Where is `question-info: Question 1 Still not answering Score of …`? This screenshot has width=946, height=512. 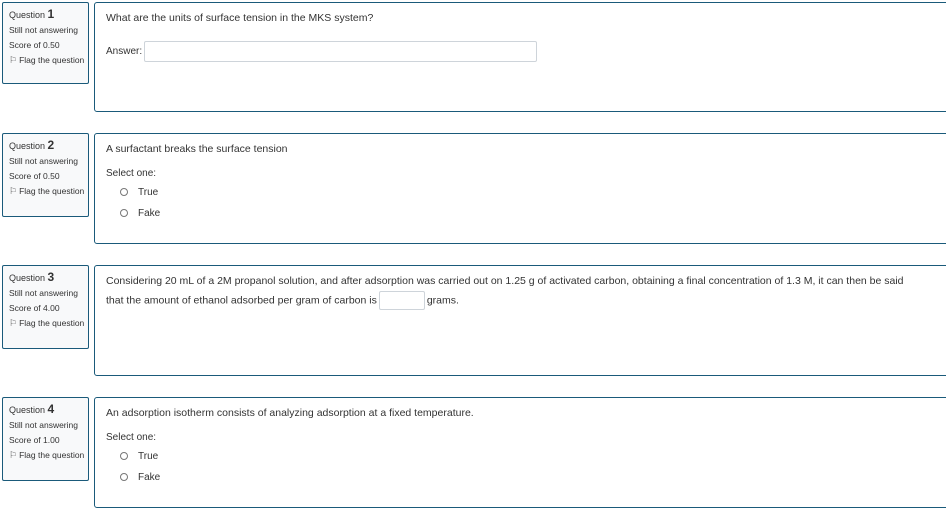 question-info: Question 1 Still not answering Score of … is located at coordinates (45, 43).